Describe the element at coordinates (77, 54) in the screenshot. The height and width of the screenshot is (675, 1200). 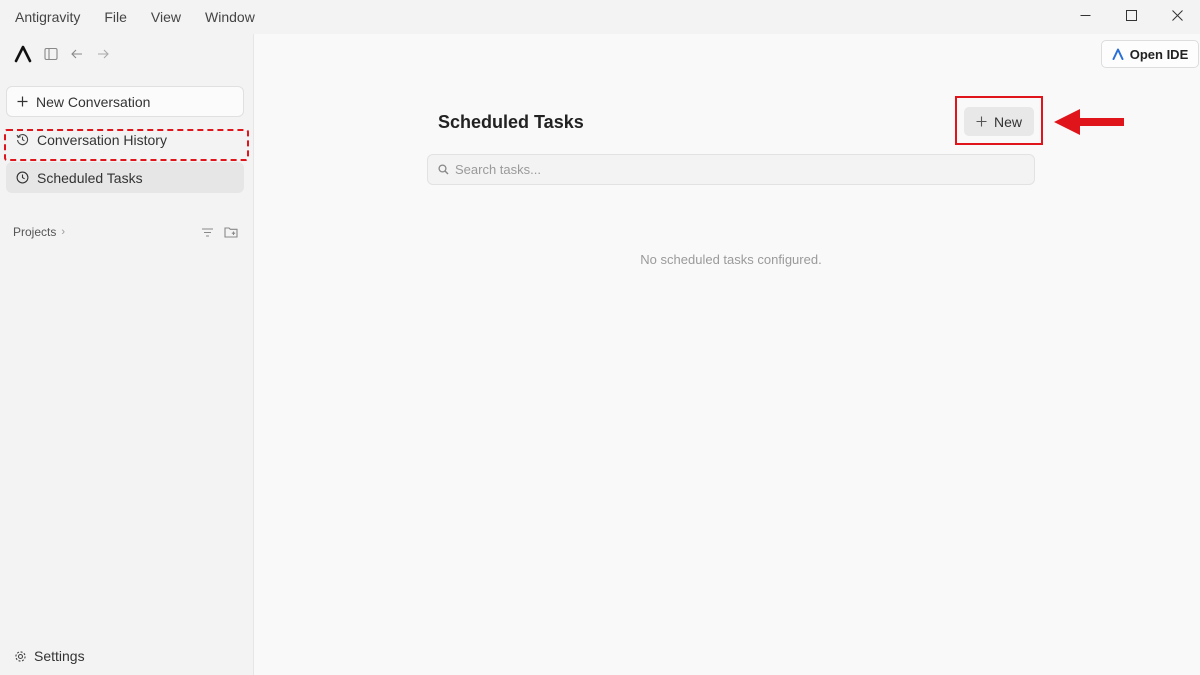
I see `back-arrow-icon` at that location.